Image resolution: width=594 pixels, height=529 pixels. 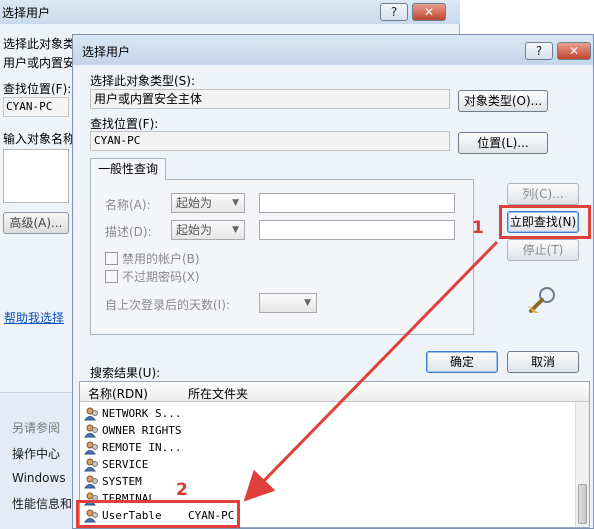 I want to click on scrollbar-thumb, so click(x=582, y=504).